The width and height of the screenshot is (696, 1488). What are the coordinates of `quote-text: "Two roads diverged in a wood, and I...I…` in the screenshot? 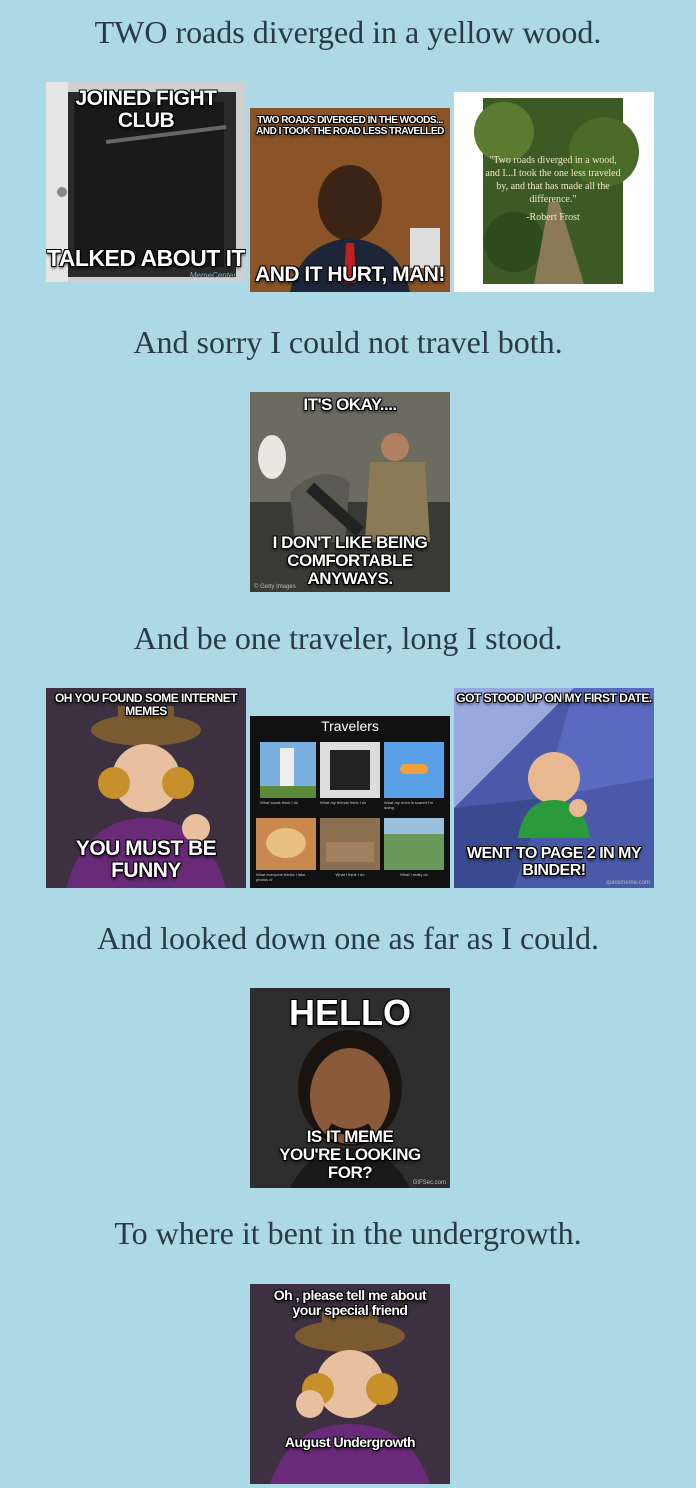 It's located at (553, 180).